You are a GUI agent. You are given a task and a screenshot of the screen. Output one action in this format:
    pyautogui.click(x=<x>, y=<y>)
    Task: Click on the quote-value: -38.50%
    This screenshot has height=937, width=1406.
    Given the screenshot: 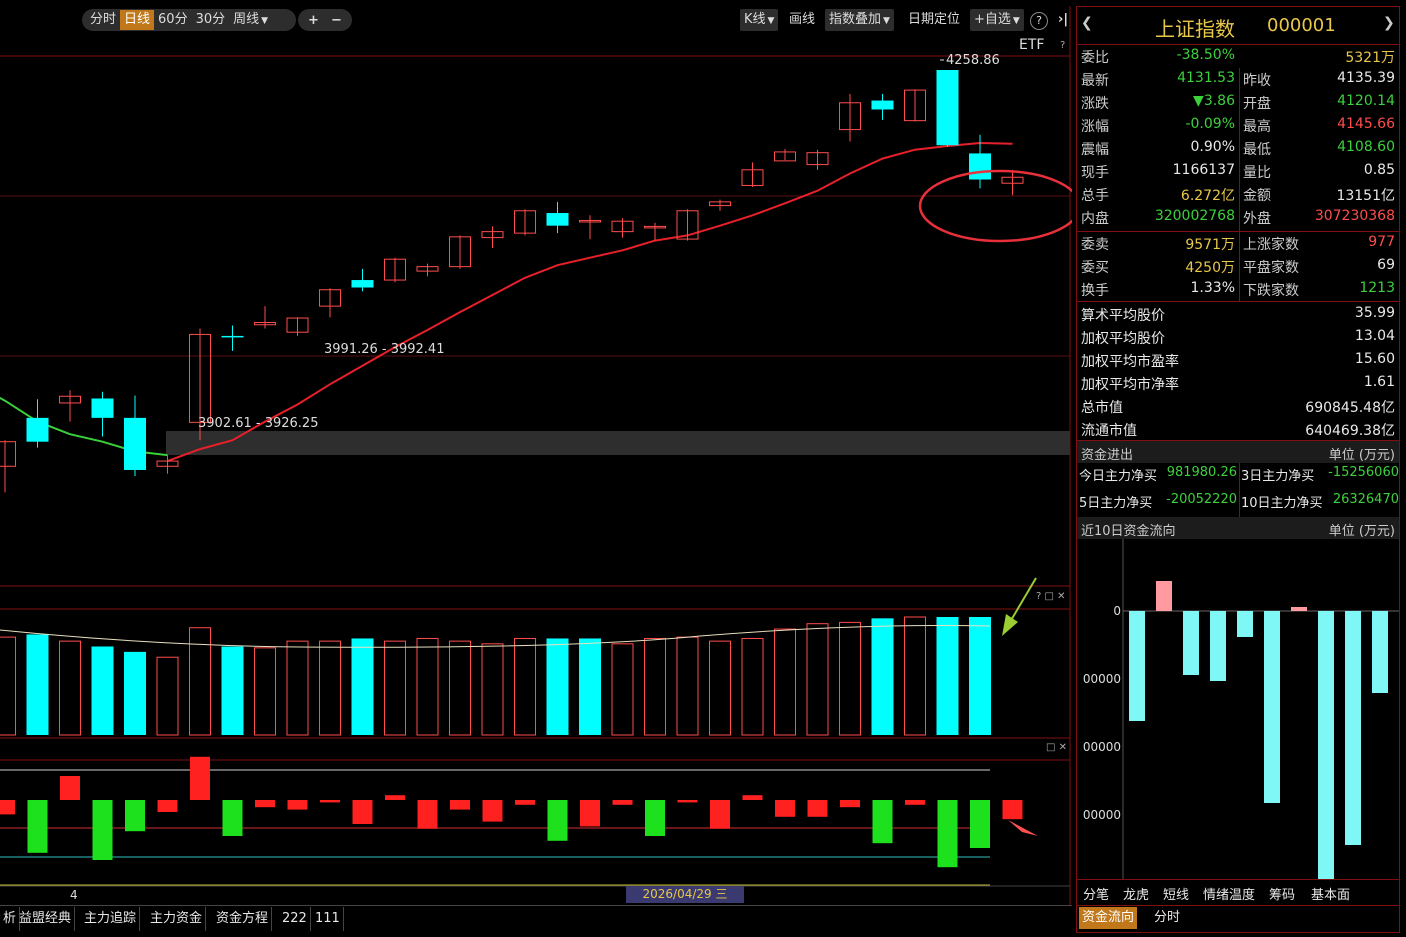 What is the action you would take?
    pyautogui.click(x=1205, y=55)
    